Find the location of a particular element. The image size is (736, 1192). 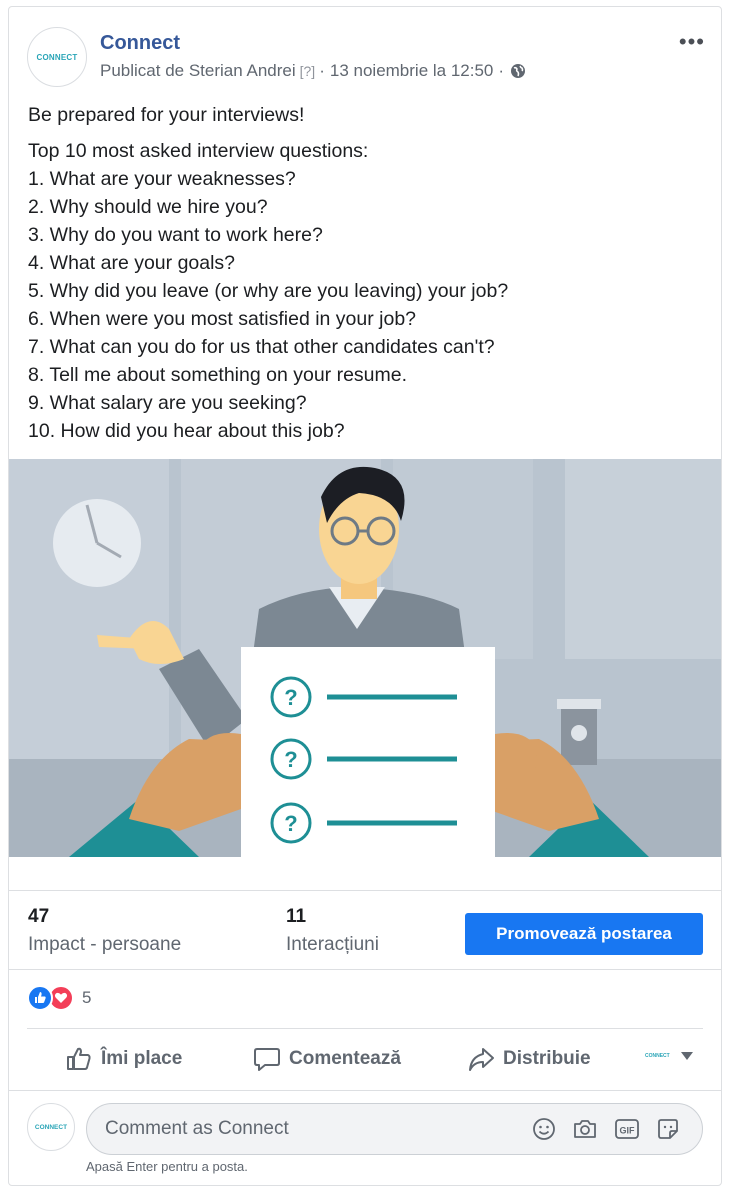

like-reaction-icon is located at coordinates (40, 998).